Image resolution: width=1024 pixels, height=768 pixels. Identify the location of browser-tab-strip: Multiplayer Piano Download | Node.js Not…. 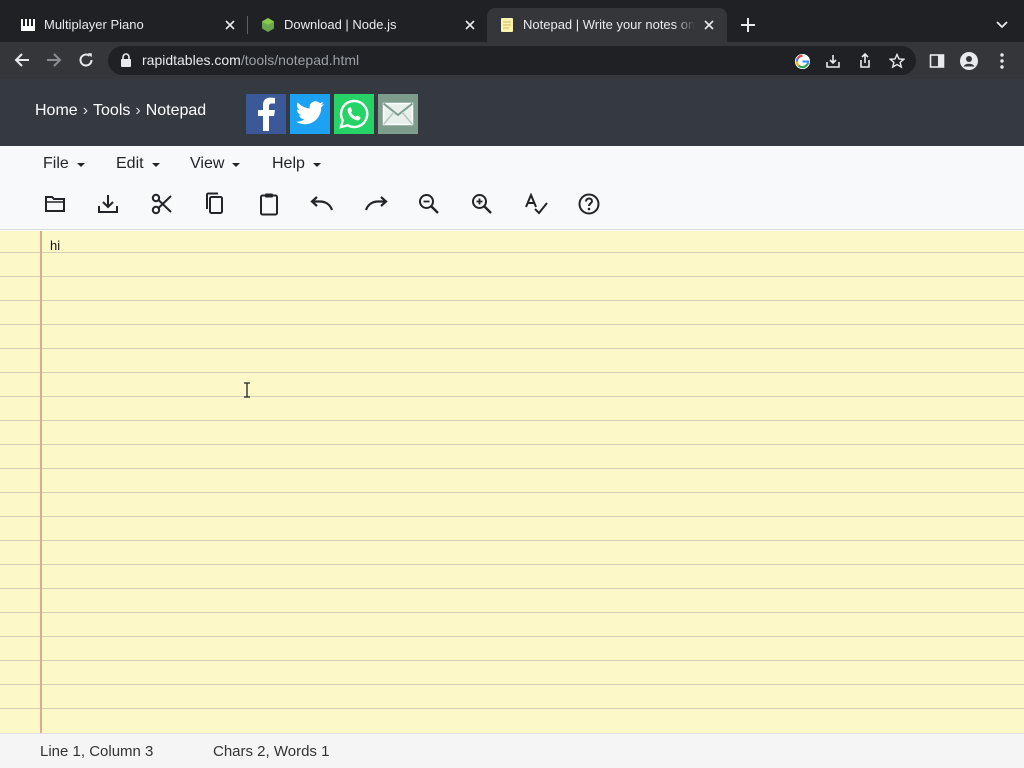
(512, 21).